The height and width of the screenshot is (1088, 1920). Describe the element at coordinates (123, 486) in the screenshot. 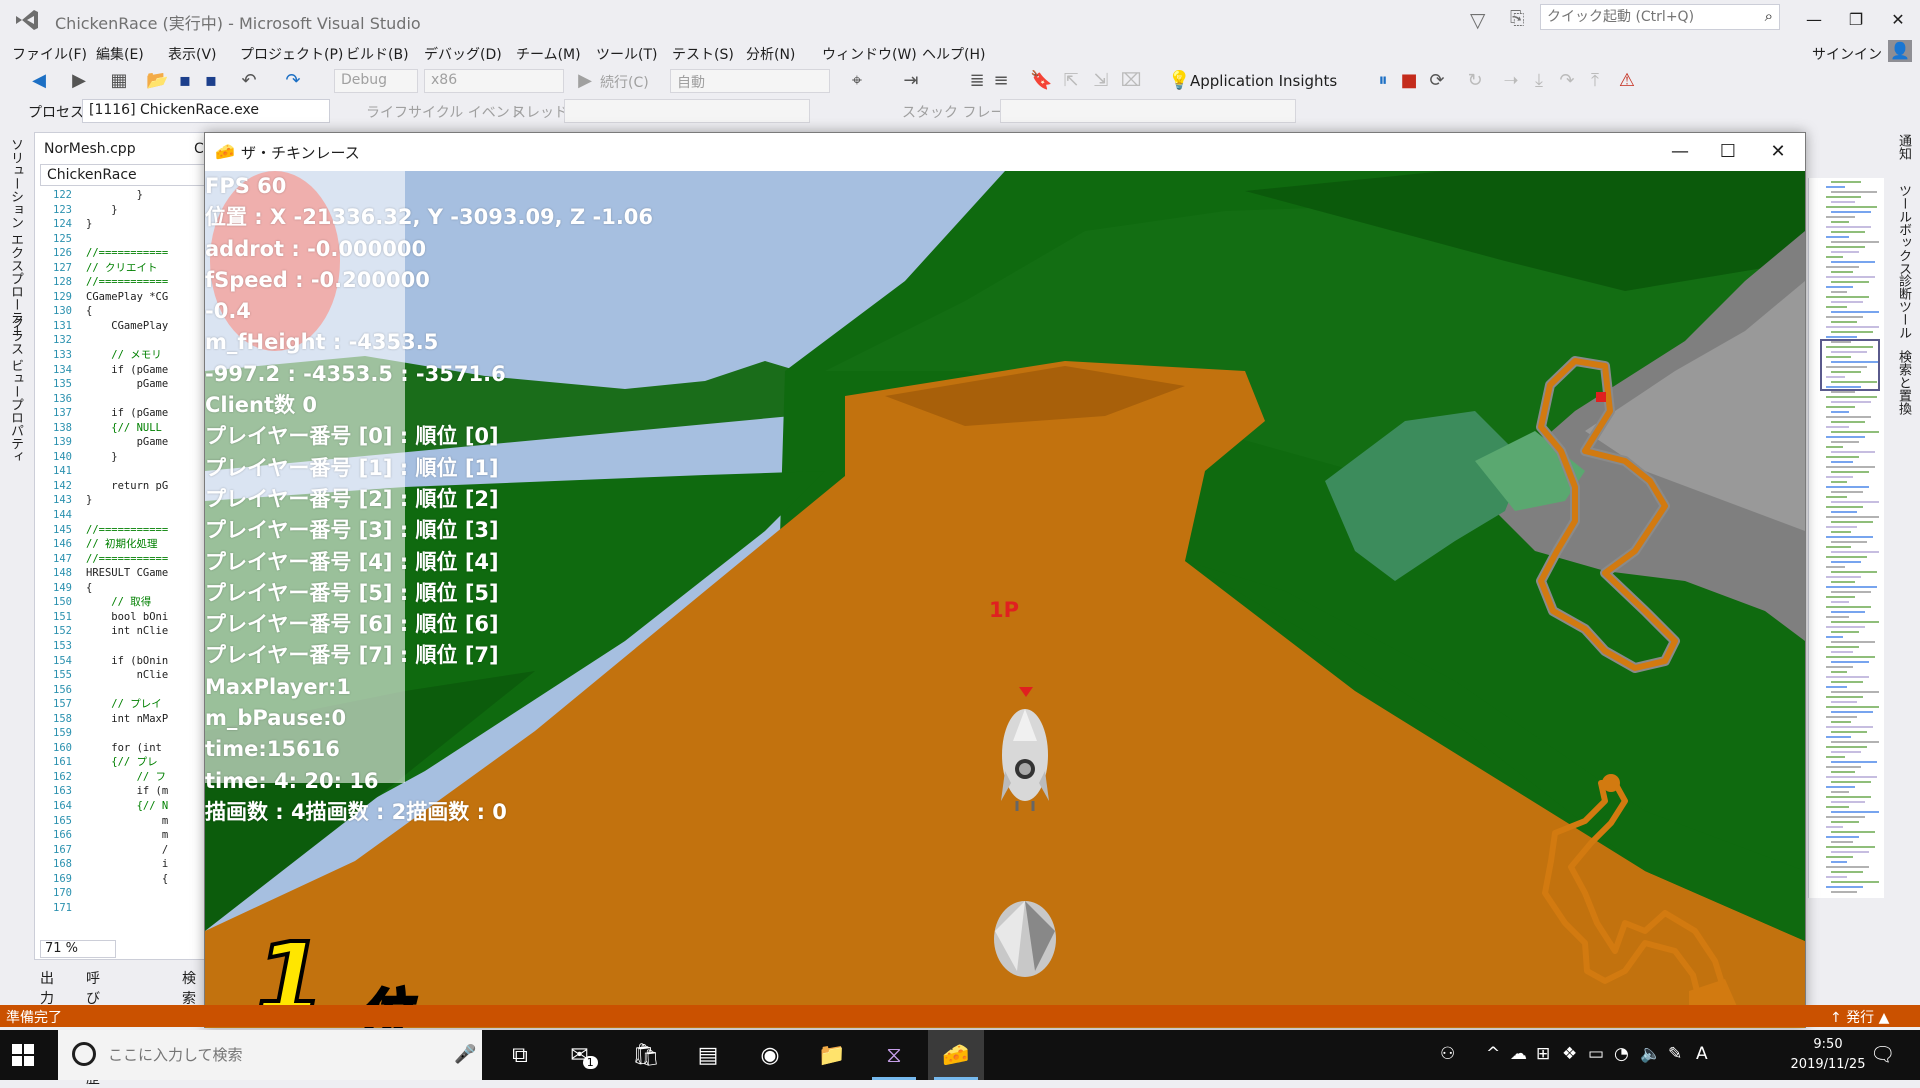

I see `code-line: 142 return pG` at that location.